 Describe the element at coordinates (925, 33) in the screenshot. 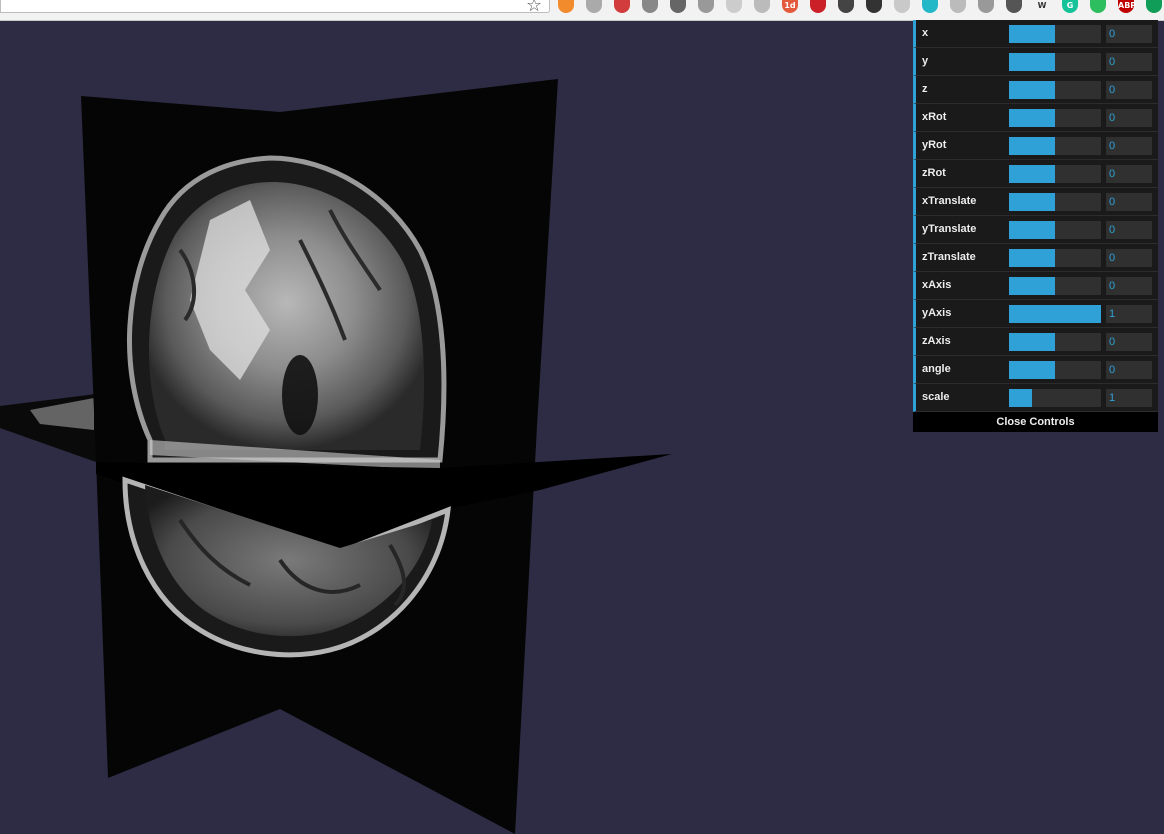

I see `control-label: x` at that location.